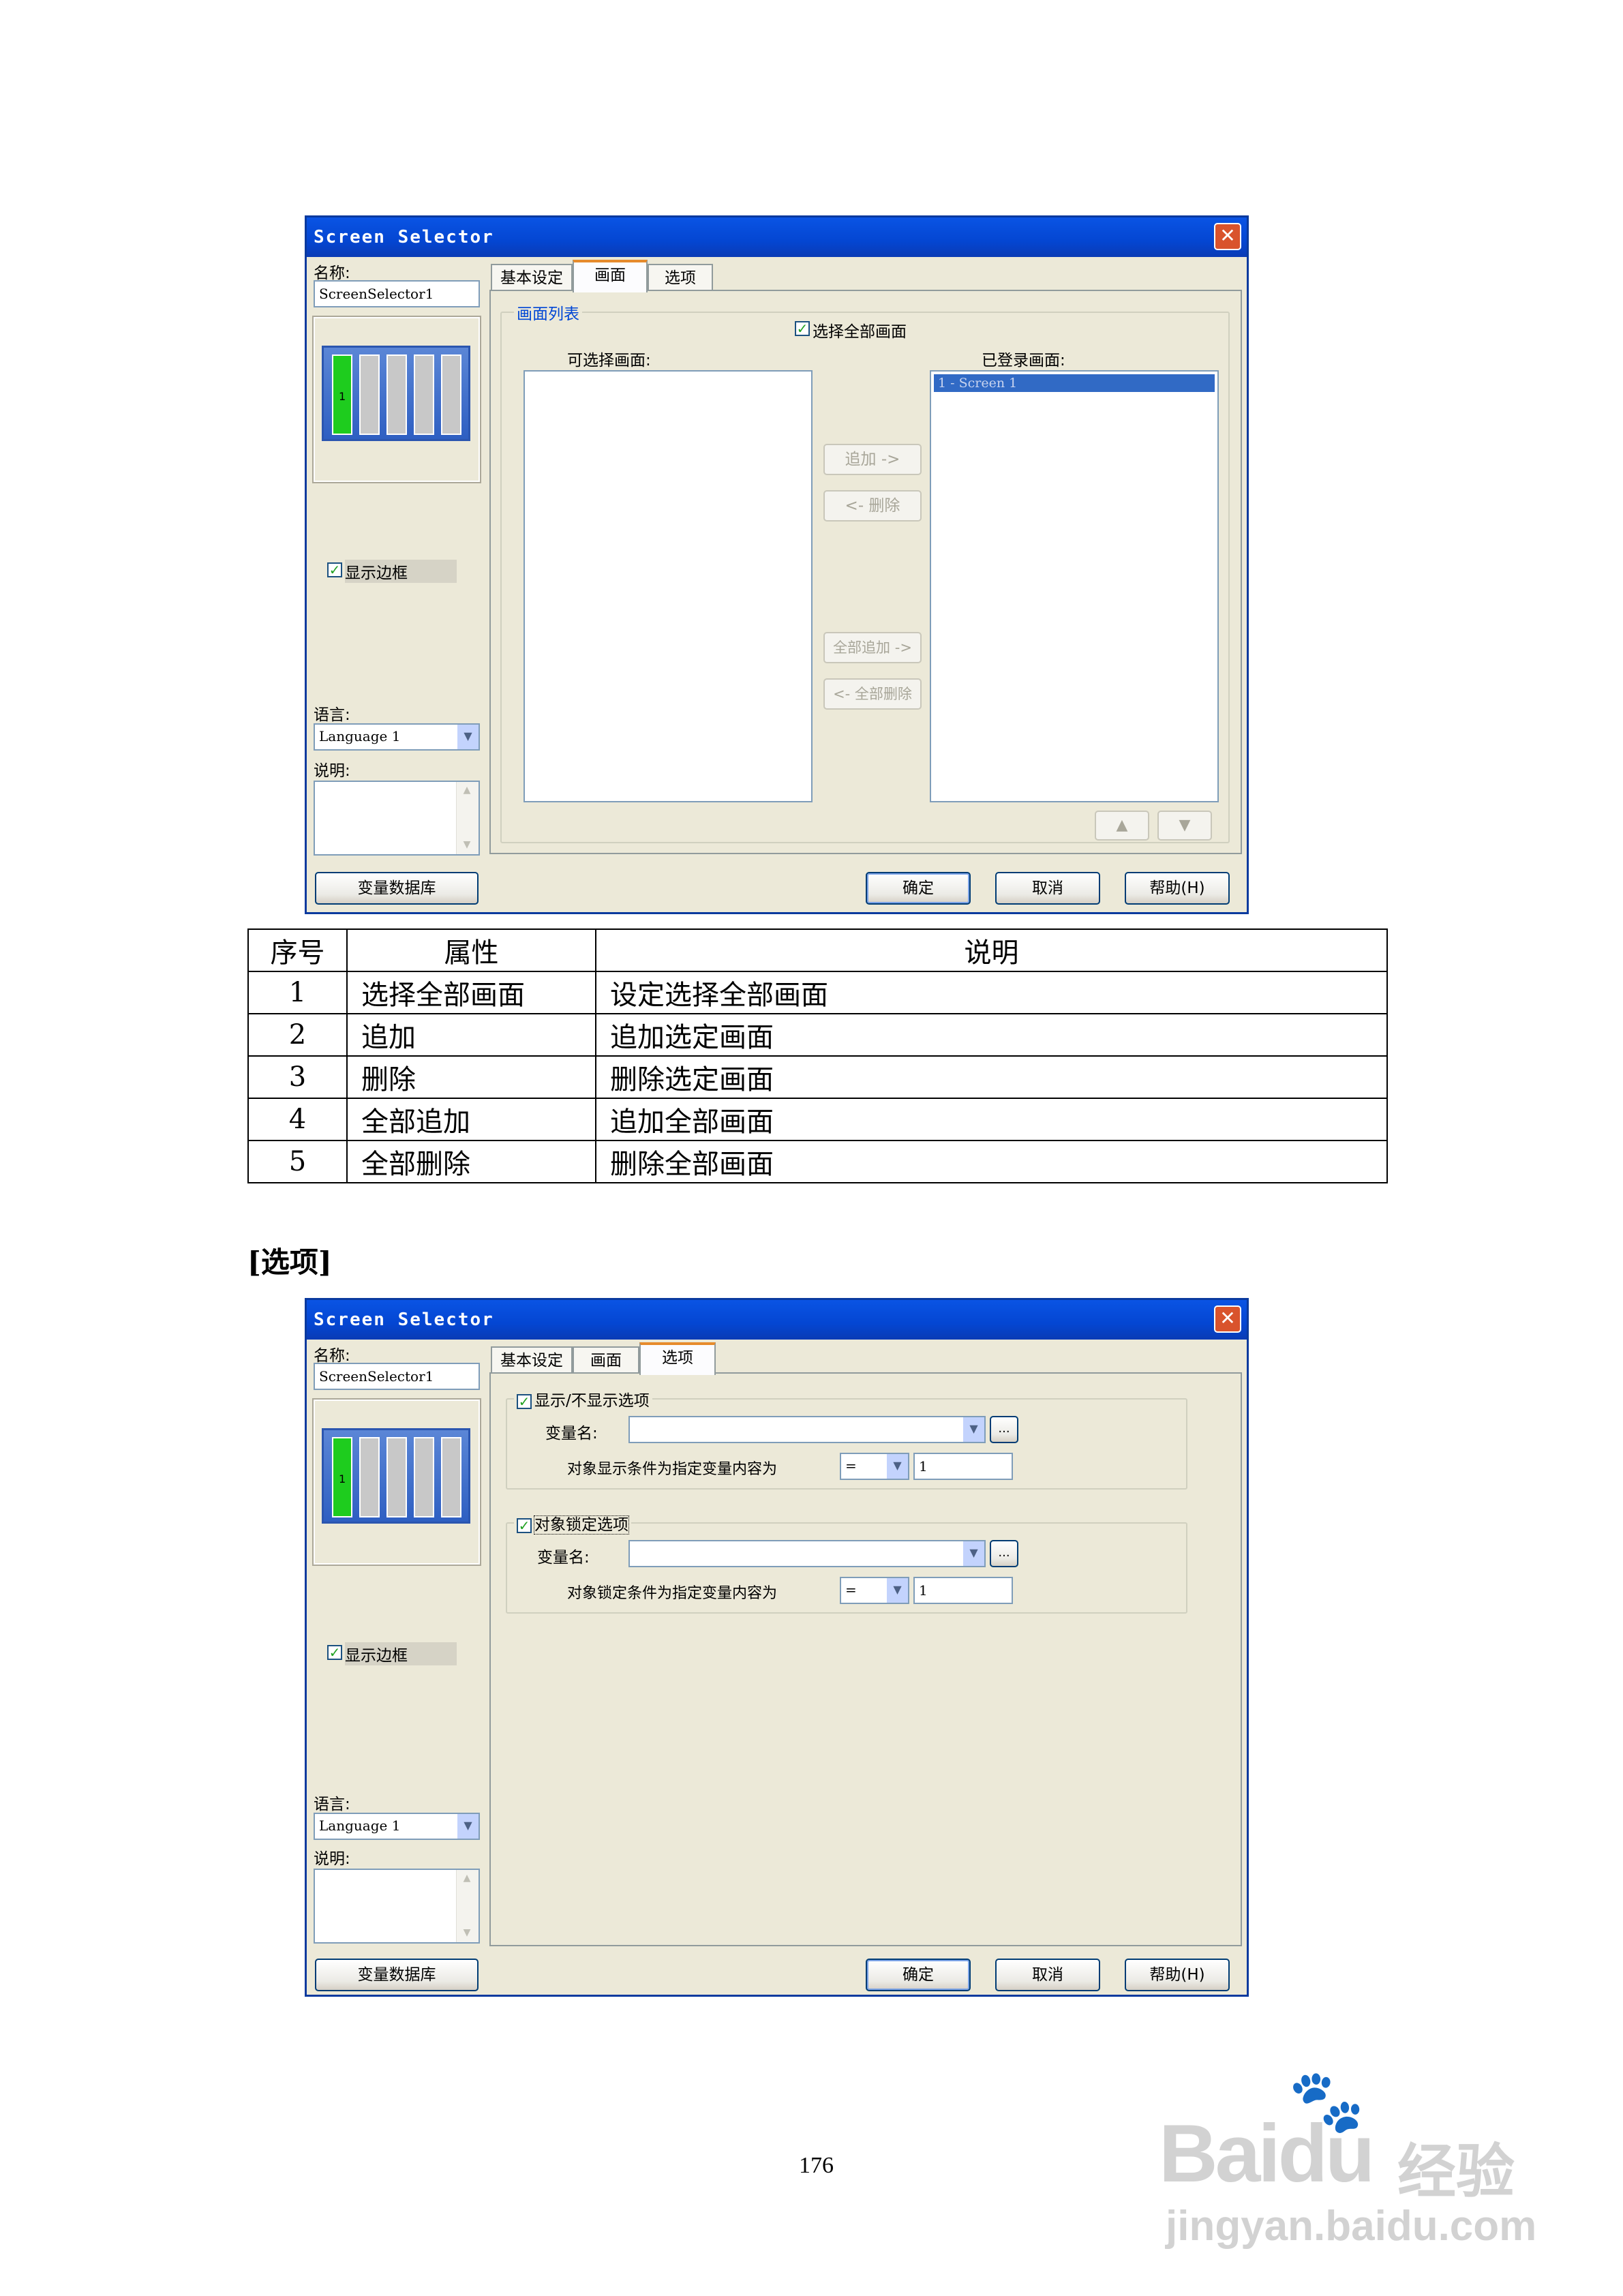 The width and height of the screenshot is (1623, 2296). I want to click on watermark-cn: 经验, so click(1456, 2172).